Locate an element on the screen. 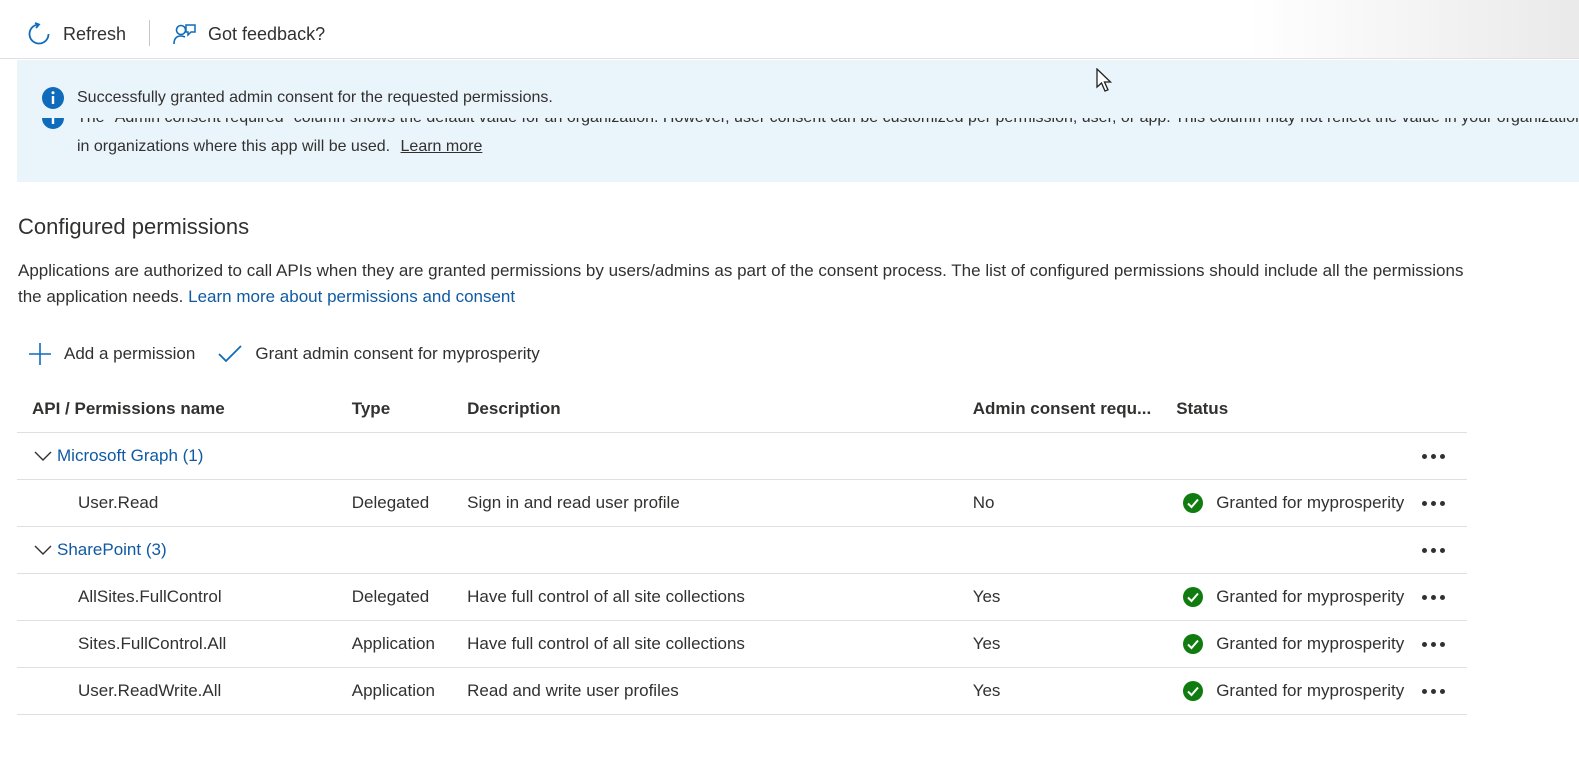 The image size is (1579, 778). refresh-button: Refresh is located at coordinates (76, 34).